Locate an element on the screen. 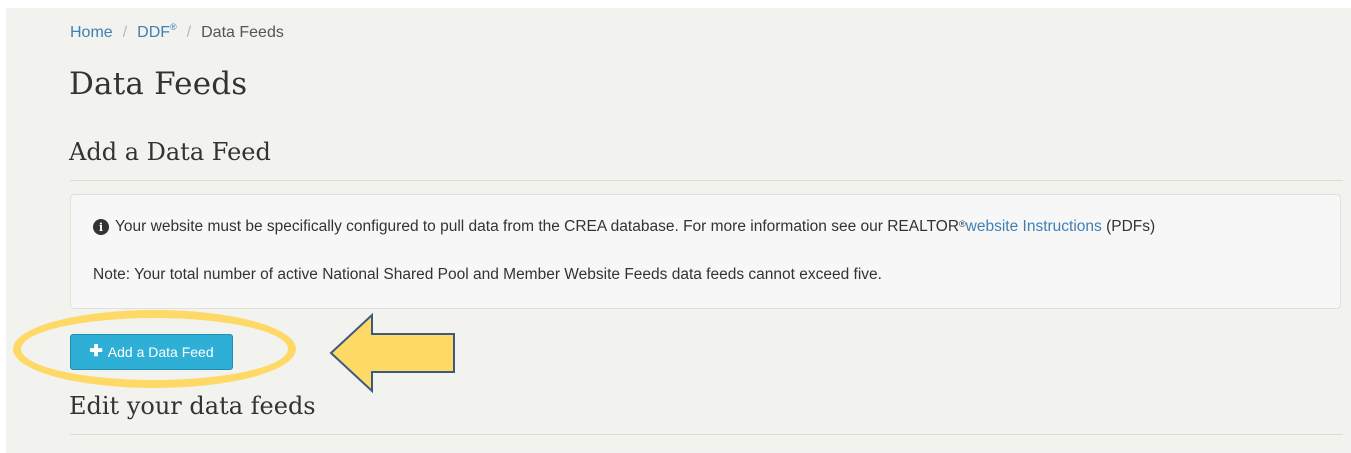 This screenshot has width=1351, height=453. add-section-title: Add a Data Feed is located at coordinates (170, 152).